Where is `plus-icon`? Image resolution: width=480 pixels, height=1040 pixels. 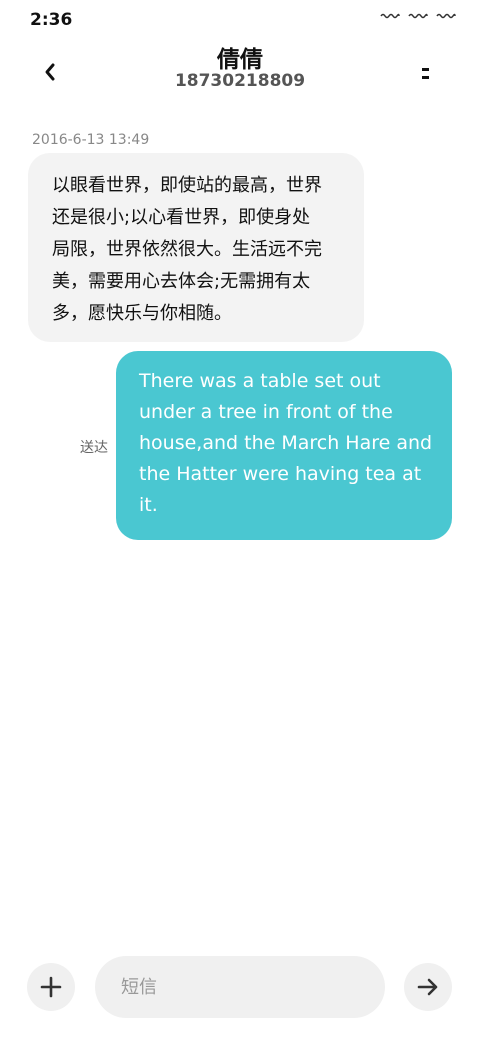
plus-icon is located at coordinates (51, 987).